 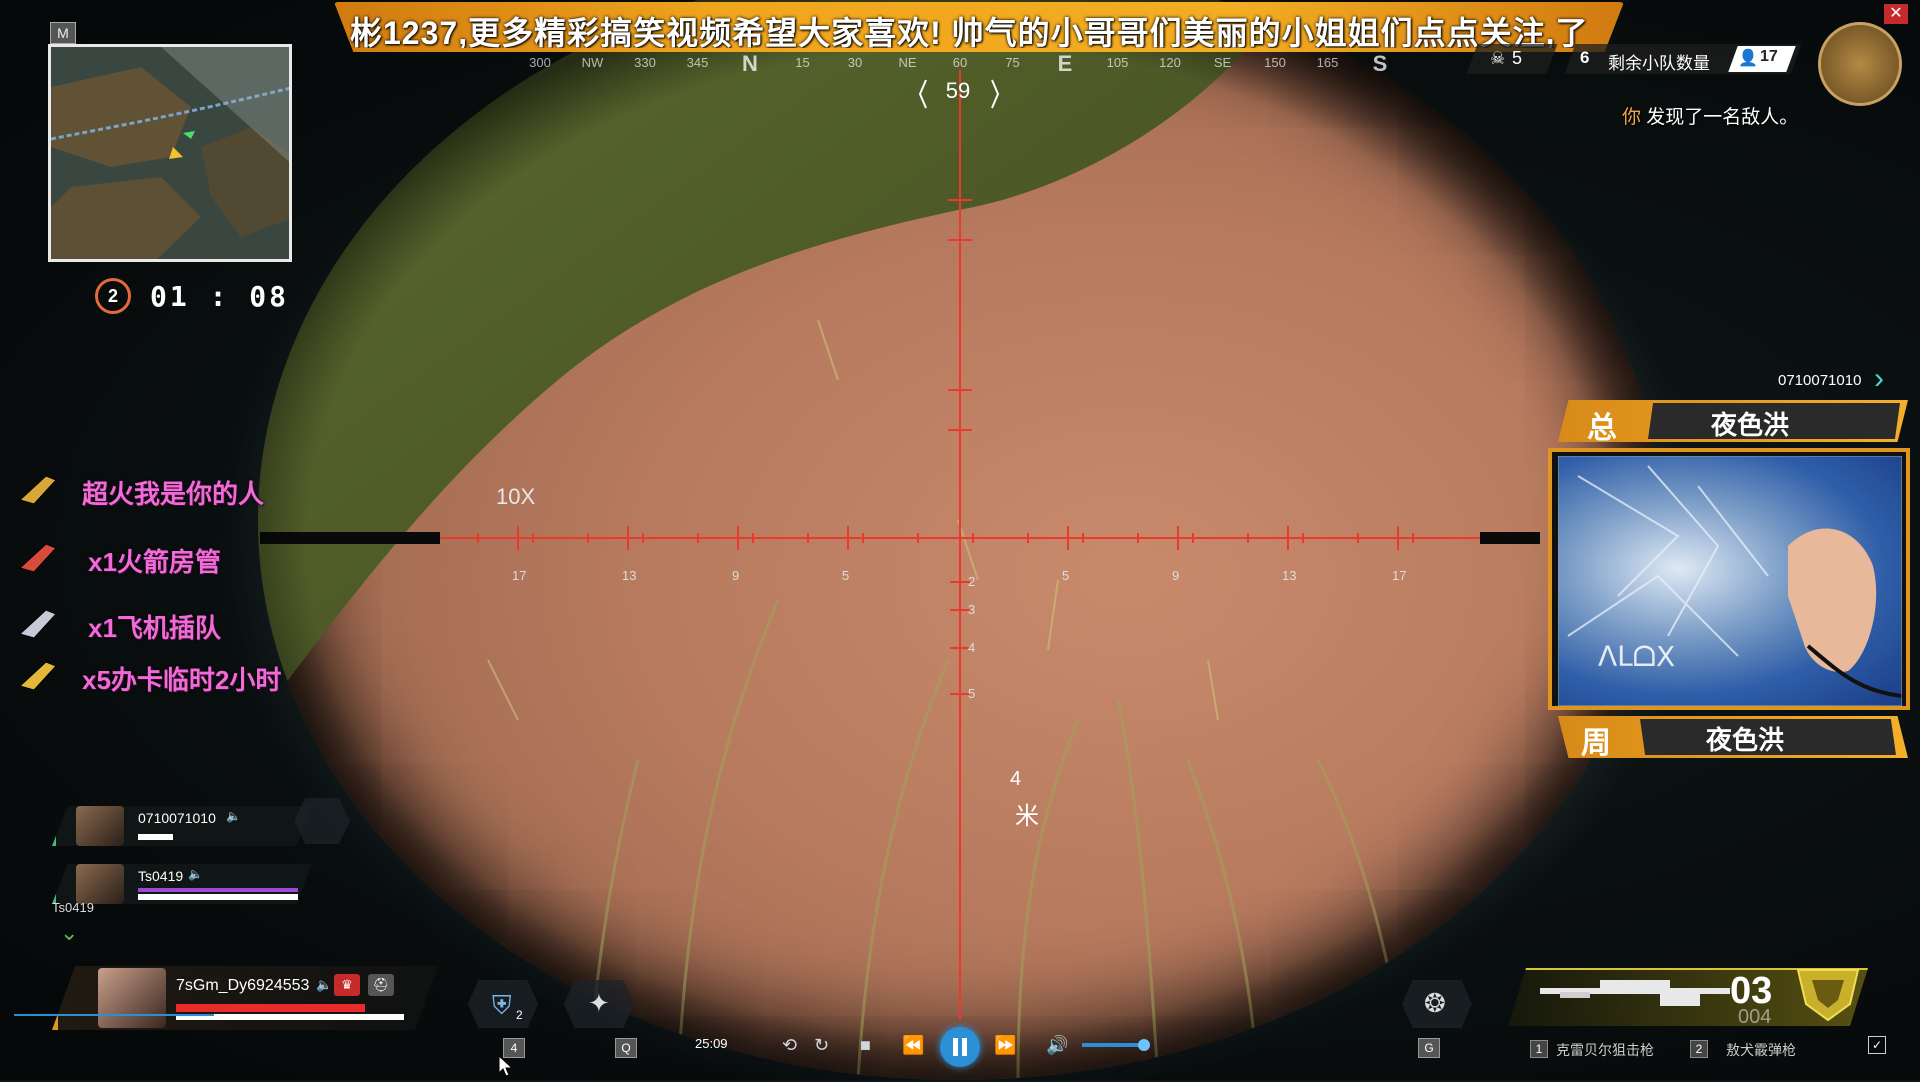 What do you see at coordinates (519, 1015) in the screenshot?
I see `tactical-count: 2` at bounding box center [519, 1015].